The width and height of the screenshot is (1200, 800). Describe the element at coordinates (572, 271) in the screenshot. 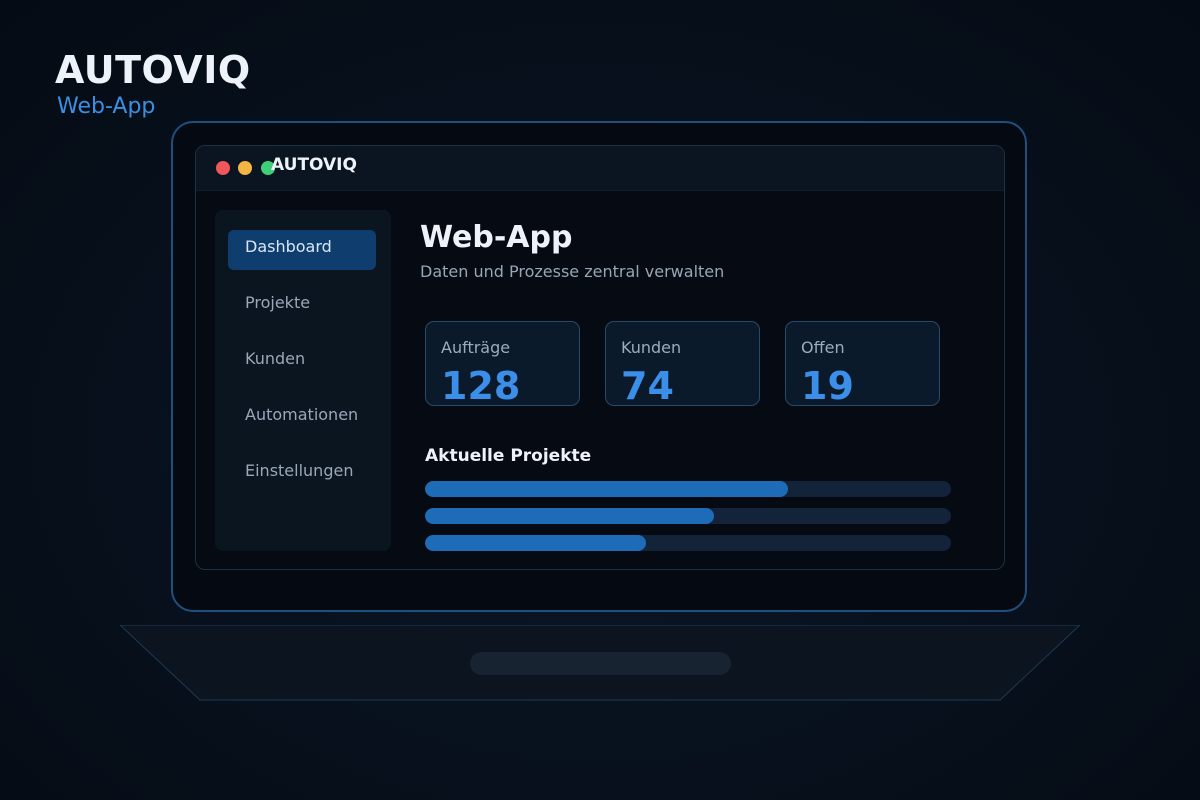

I see `page-subtitle: Daten und Prozesse zentral verwalten` at that location.